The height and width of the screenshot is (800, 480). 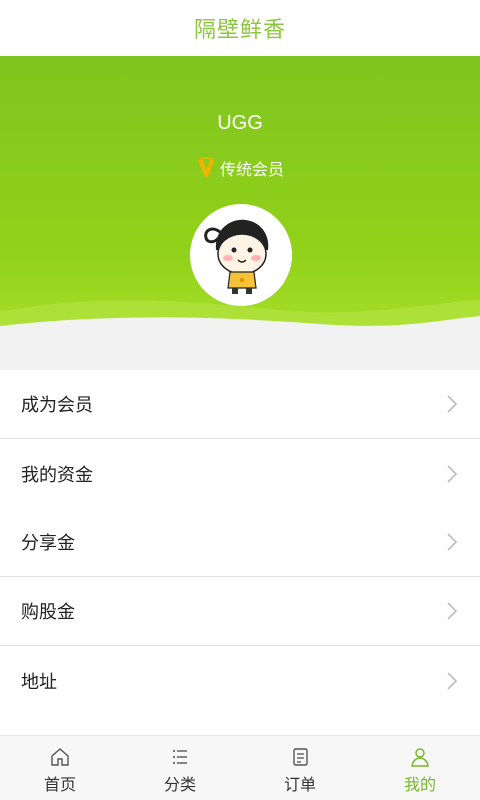 What do you see at coordinates (420, 757) in the screenshot?
I see `user-icon` at bounding box center [420, 757].